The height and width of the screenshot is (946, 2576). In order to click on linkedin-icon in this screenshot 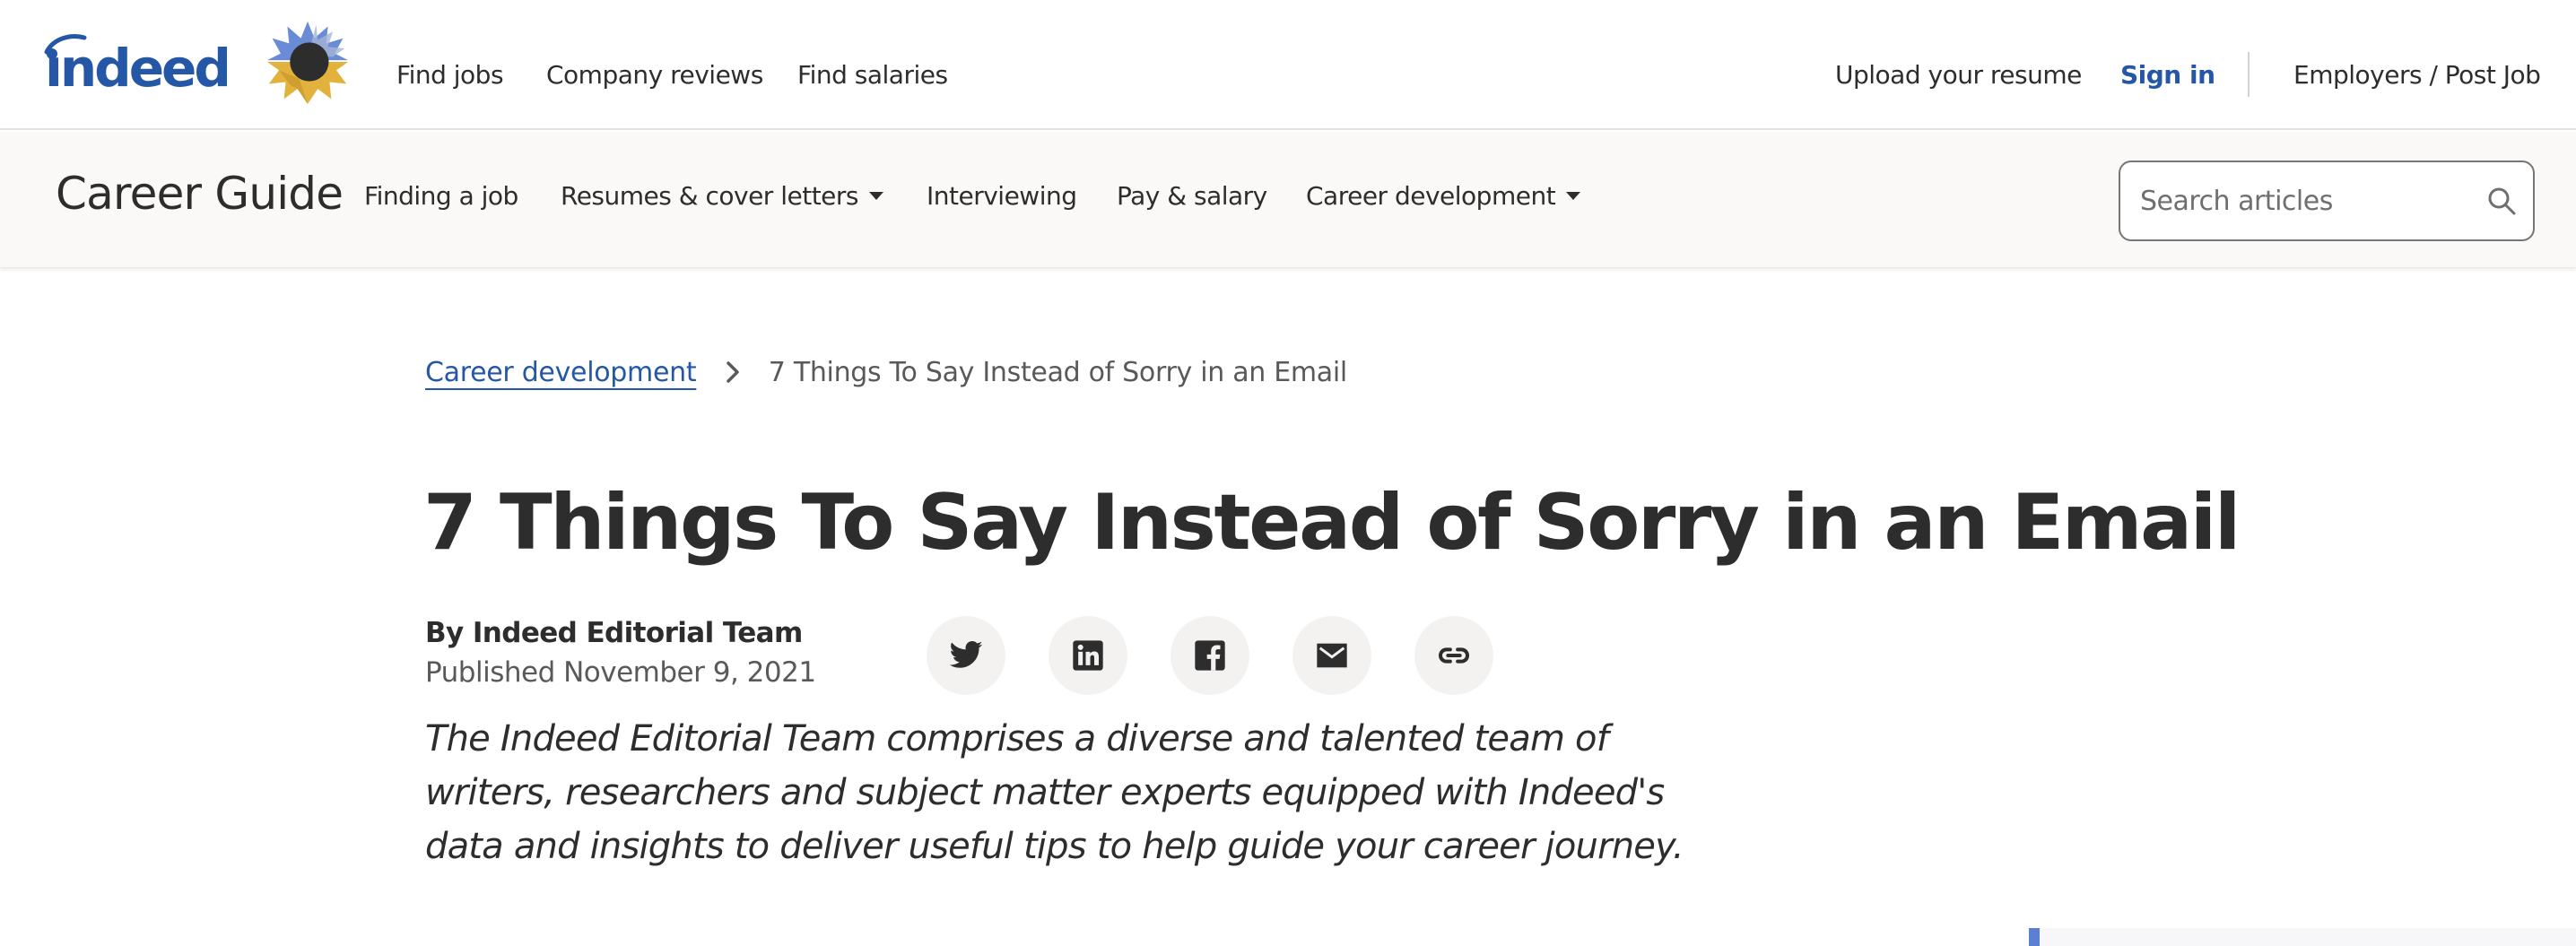, I will do `click(1088, 655)`.